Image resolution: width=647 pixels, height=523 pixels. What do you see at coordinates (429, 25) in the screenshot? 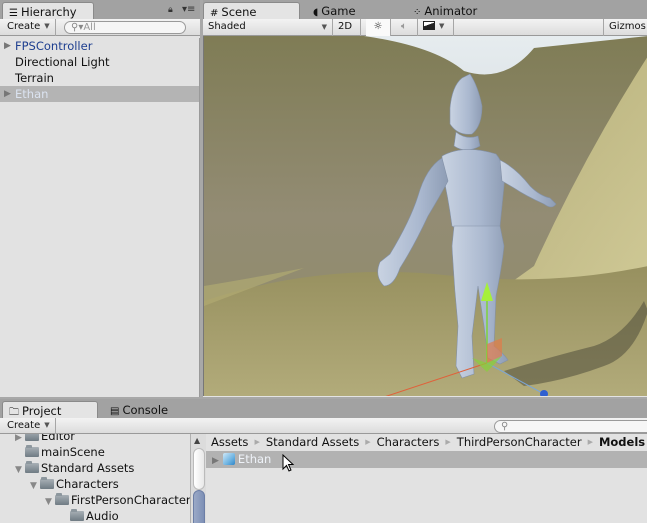
I see `image-icon` at bounding box center [429, 25].